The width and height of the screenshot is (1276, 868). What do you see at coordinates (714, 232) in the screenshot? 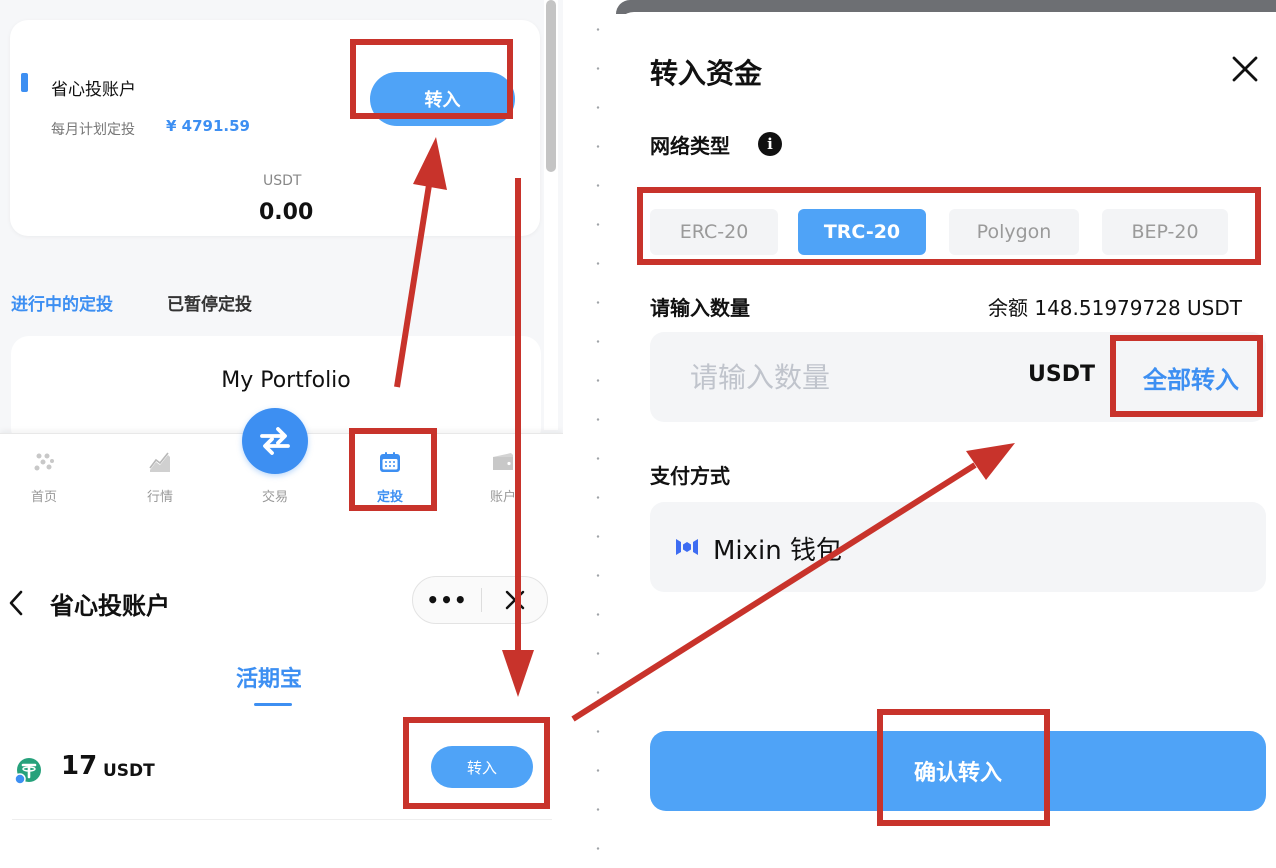
I see `network-option-erc20: ERC-20` at bounding box center [714, 232].